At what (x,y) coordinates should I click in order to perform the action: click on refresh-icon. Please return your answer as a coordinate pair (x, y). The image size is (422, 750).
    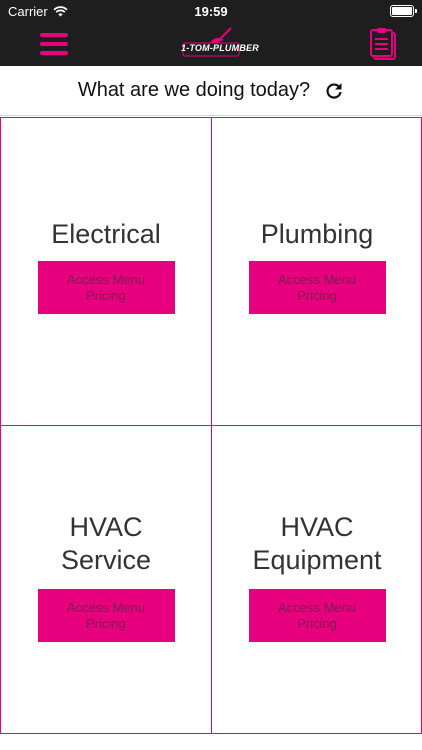
    Looking at the image, I should click on (334, 90).